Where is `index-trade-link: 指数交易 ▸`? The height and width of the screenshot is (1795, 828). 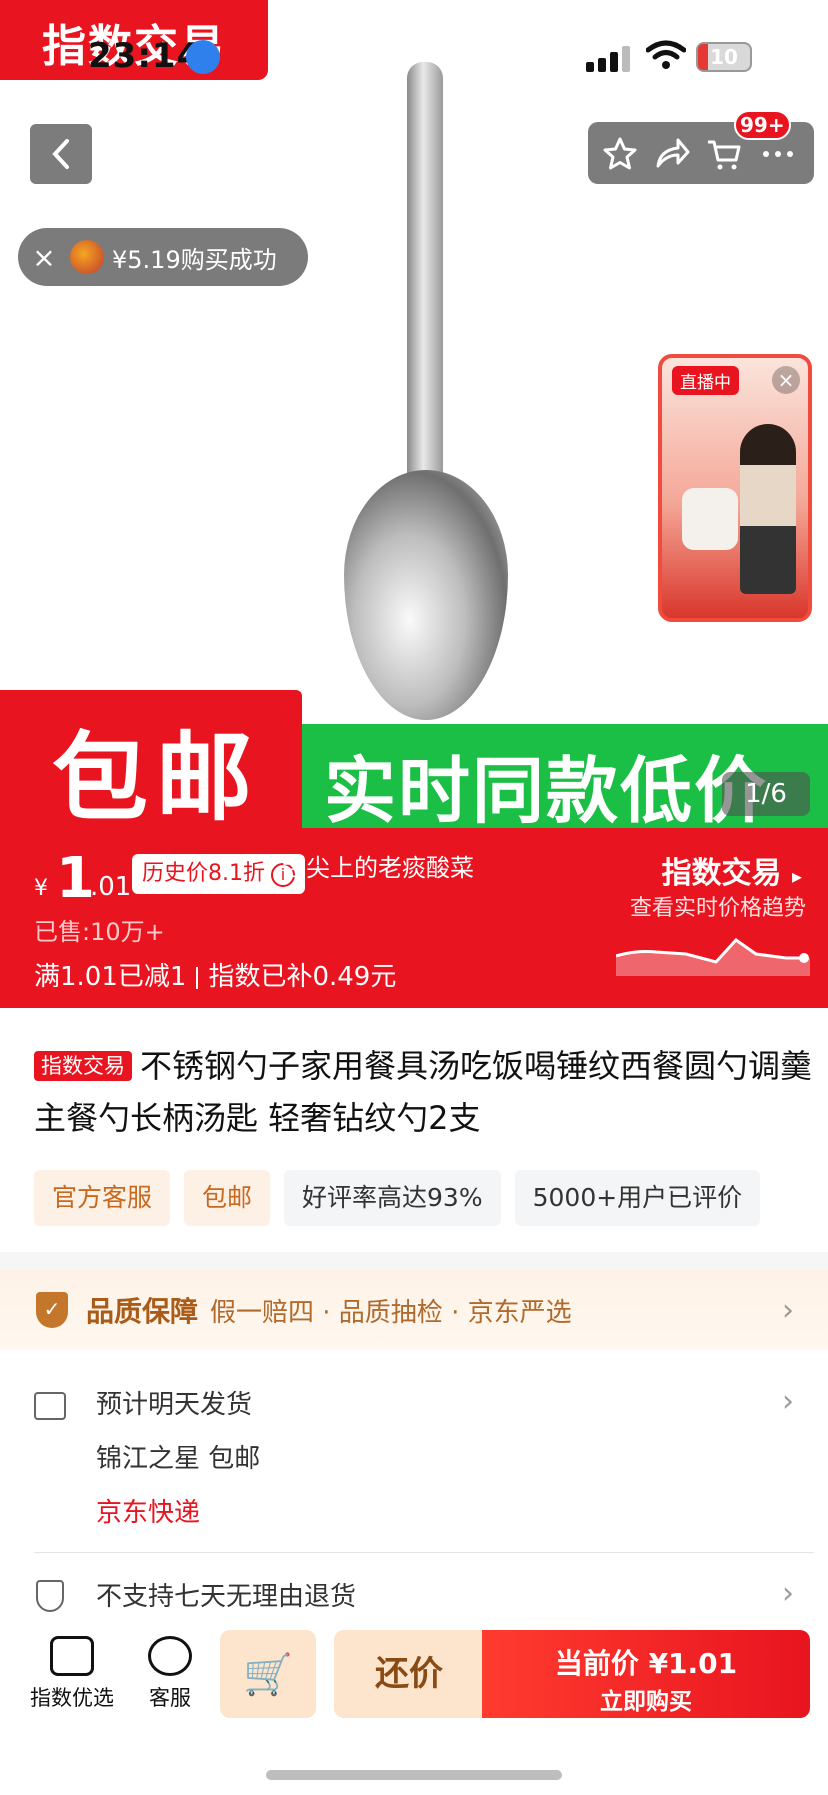 index-trade-link: 指数交易 ▸ is located at coordinates (732, 870).